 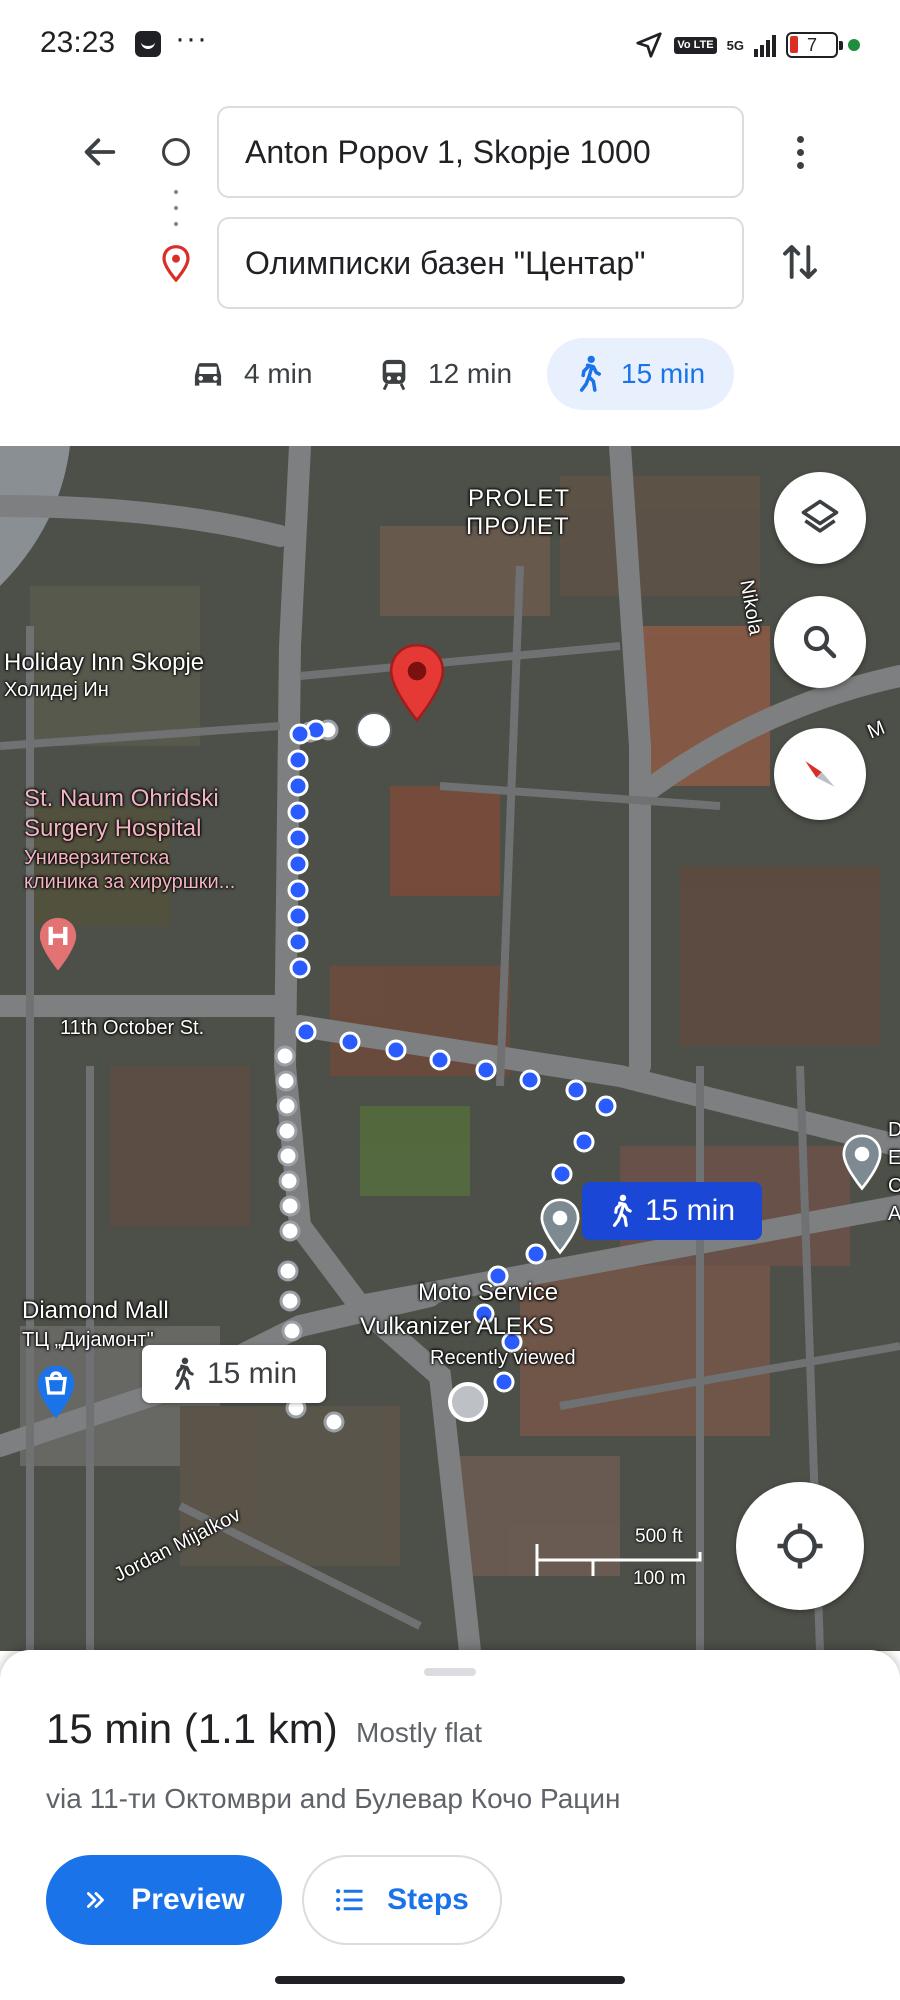 What do you see at coordinates (188, 1899) in the screenshot?
I see `preview-button-label: Preview` at bounding box center [188, 1899].